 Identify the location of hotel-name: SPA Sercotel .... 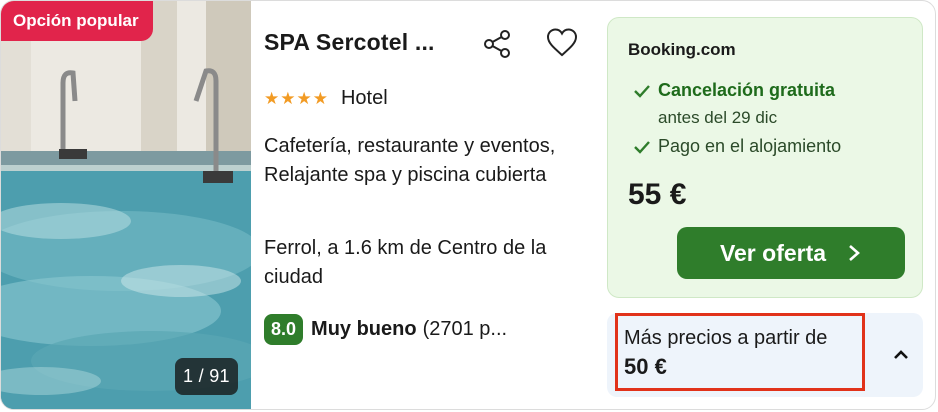
(349, 42).